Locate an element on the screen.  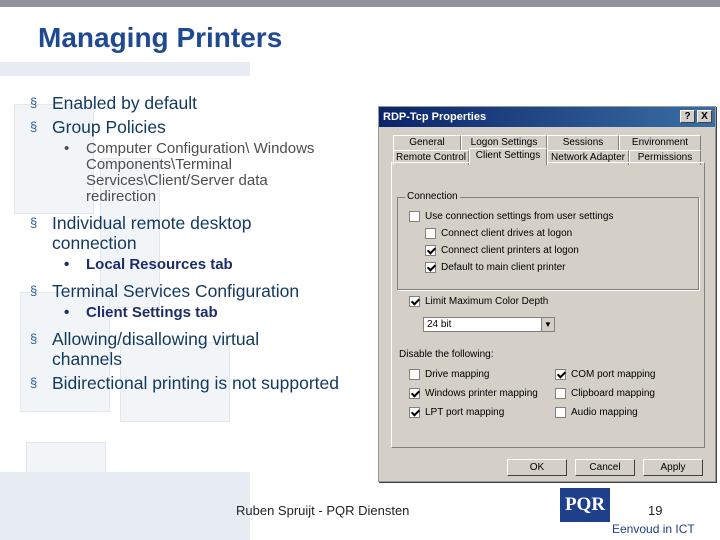
dialog-titlebar: RDP-Tcp Properties ? X is located at coordinates (547, 117).